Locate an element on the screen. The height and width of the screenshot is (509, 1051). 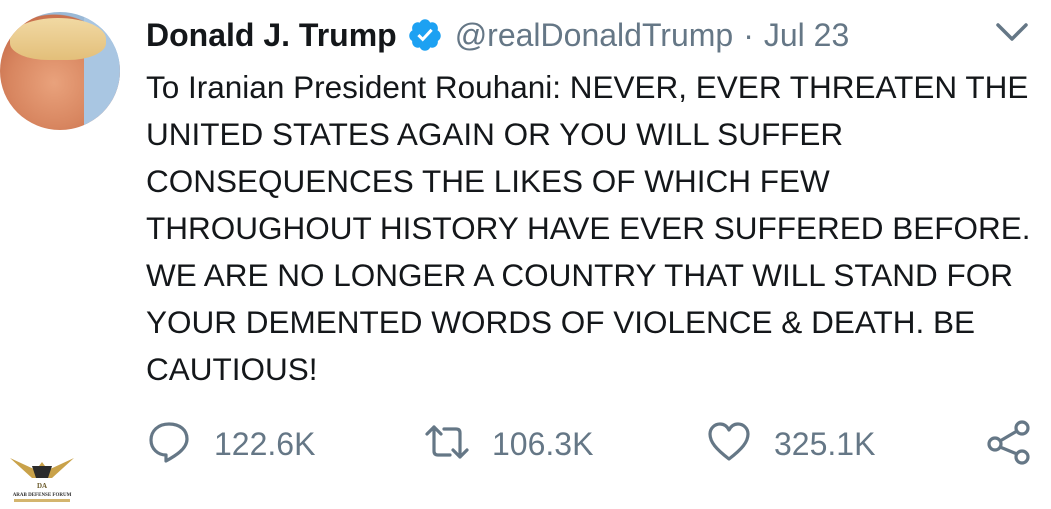
chevron-down-icon is located at coordinates (1012, 32).